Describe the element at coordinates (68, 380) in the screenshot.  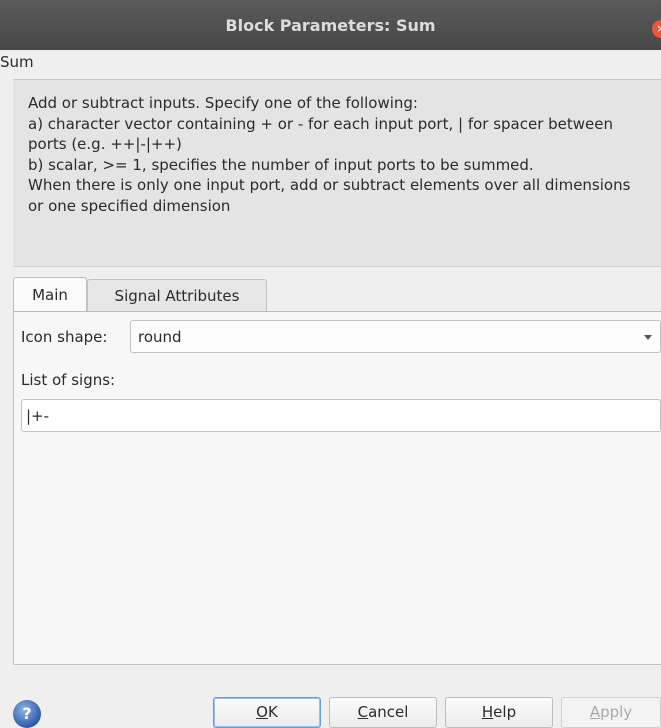
I see `list-of-signs-label: List of signs:` at that location.